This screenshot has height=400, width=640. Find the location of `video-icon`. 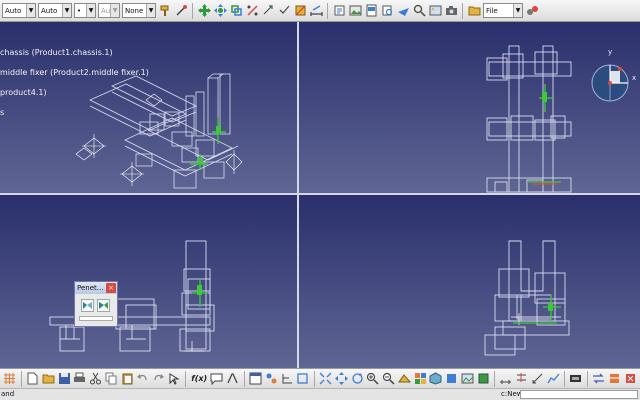

video-icon is located at coordinates (576, 379).